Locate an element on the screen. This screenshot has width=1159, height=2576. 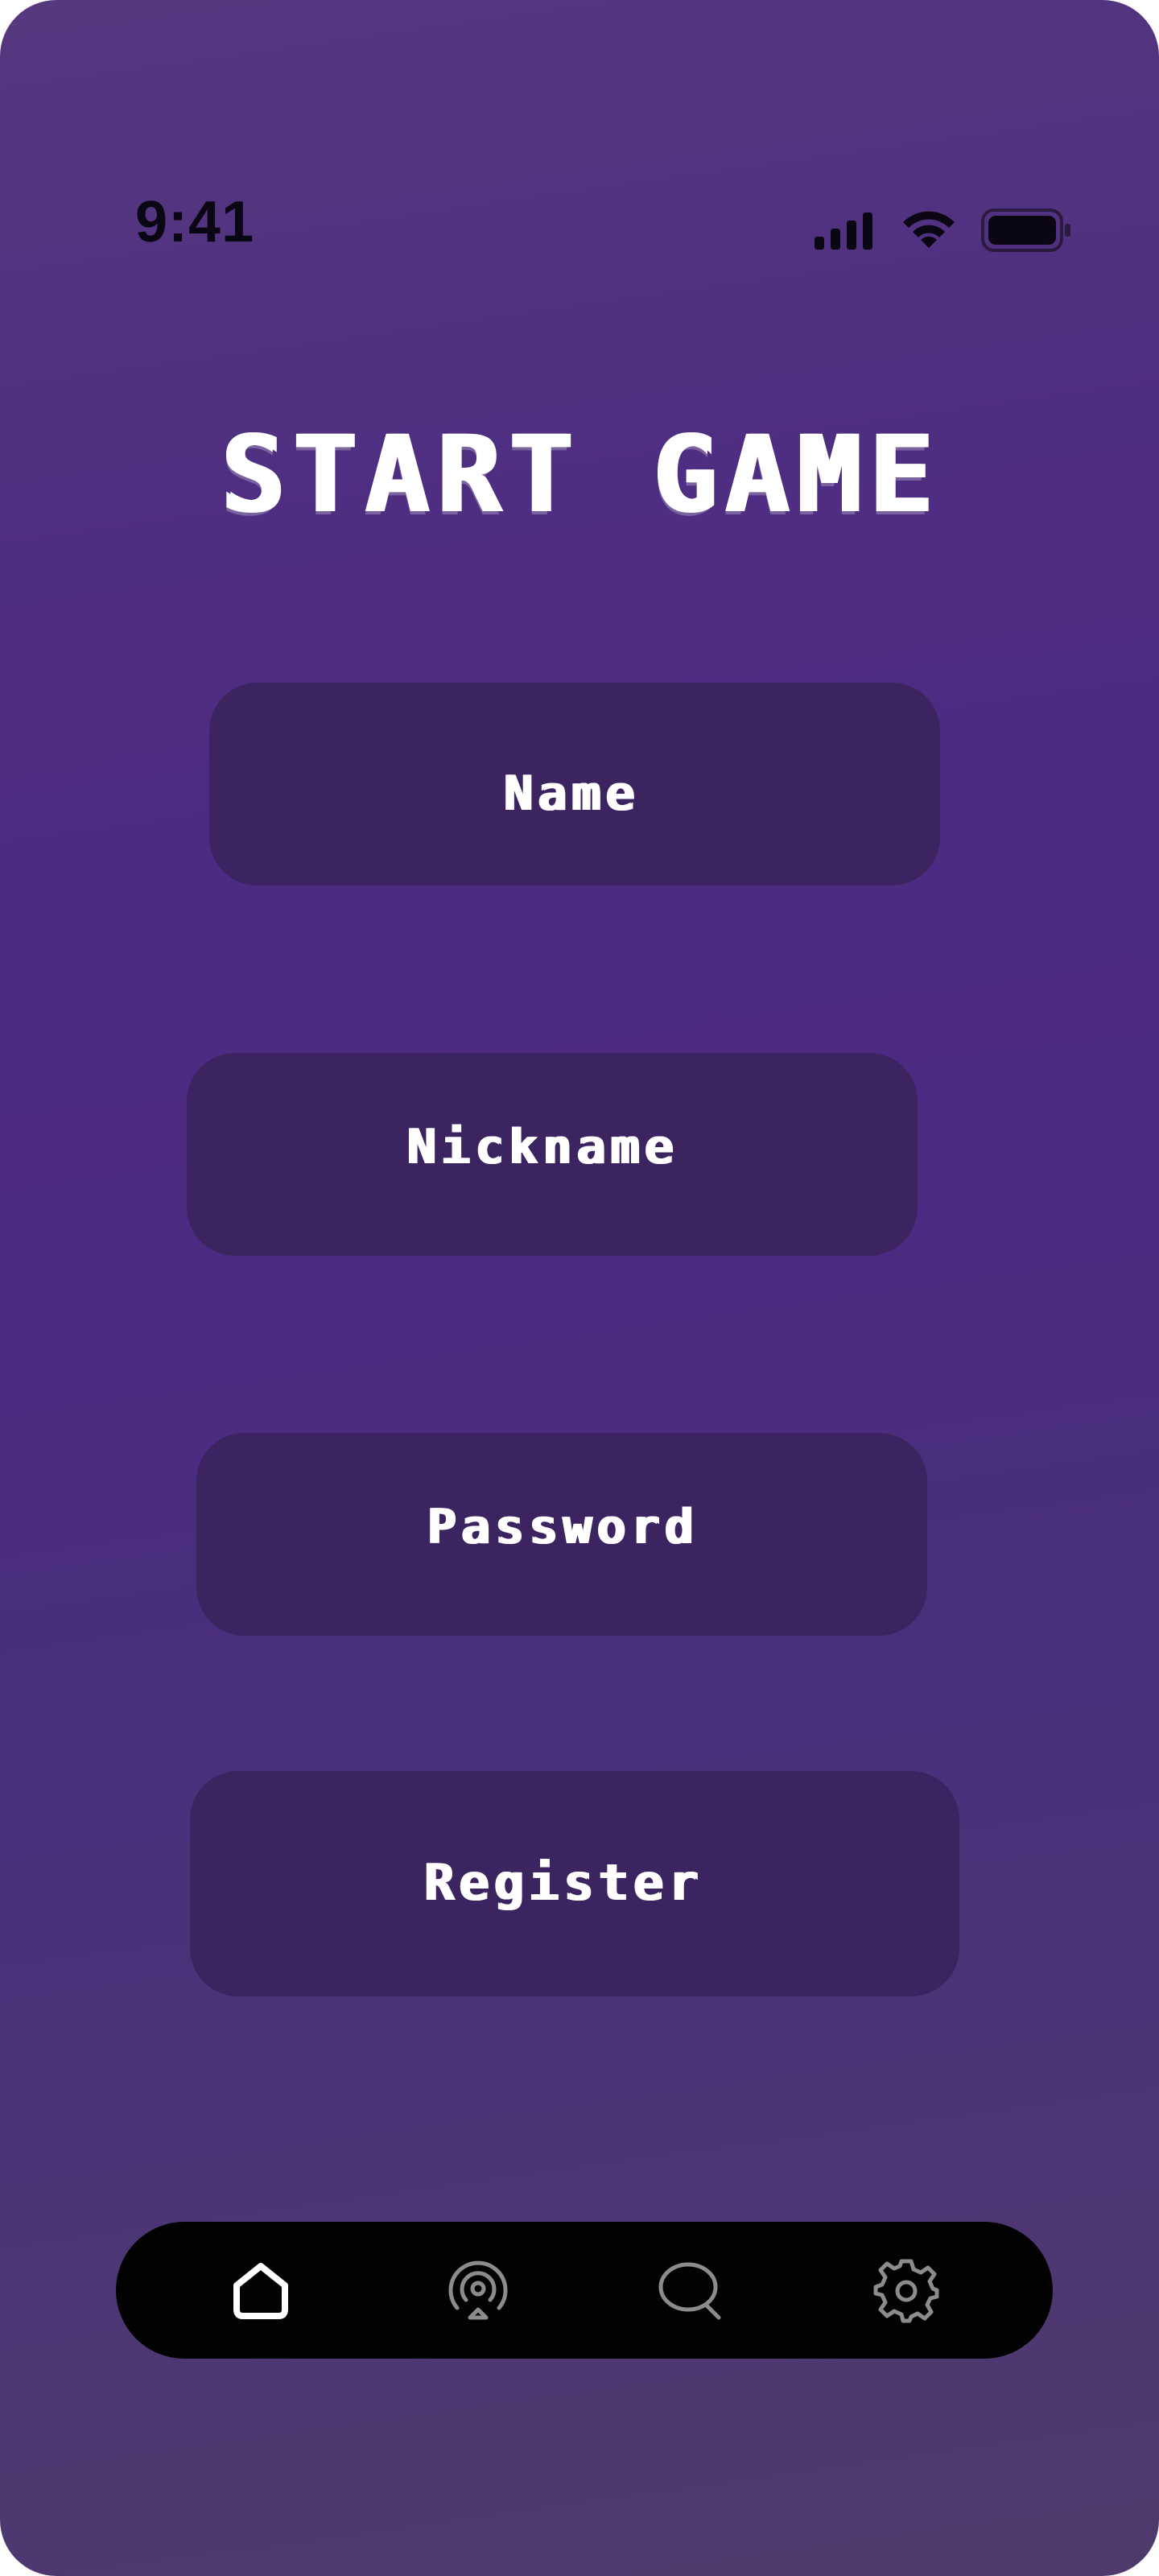
nav-item-broadcast is located at coordinates (478, 2290).